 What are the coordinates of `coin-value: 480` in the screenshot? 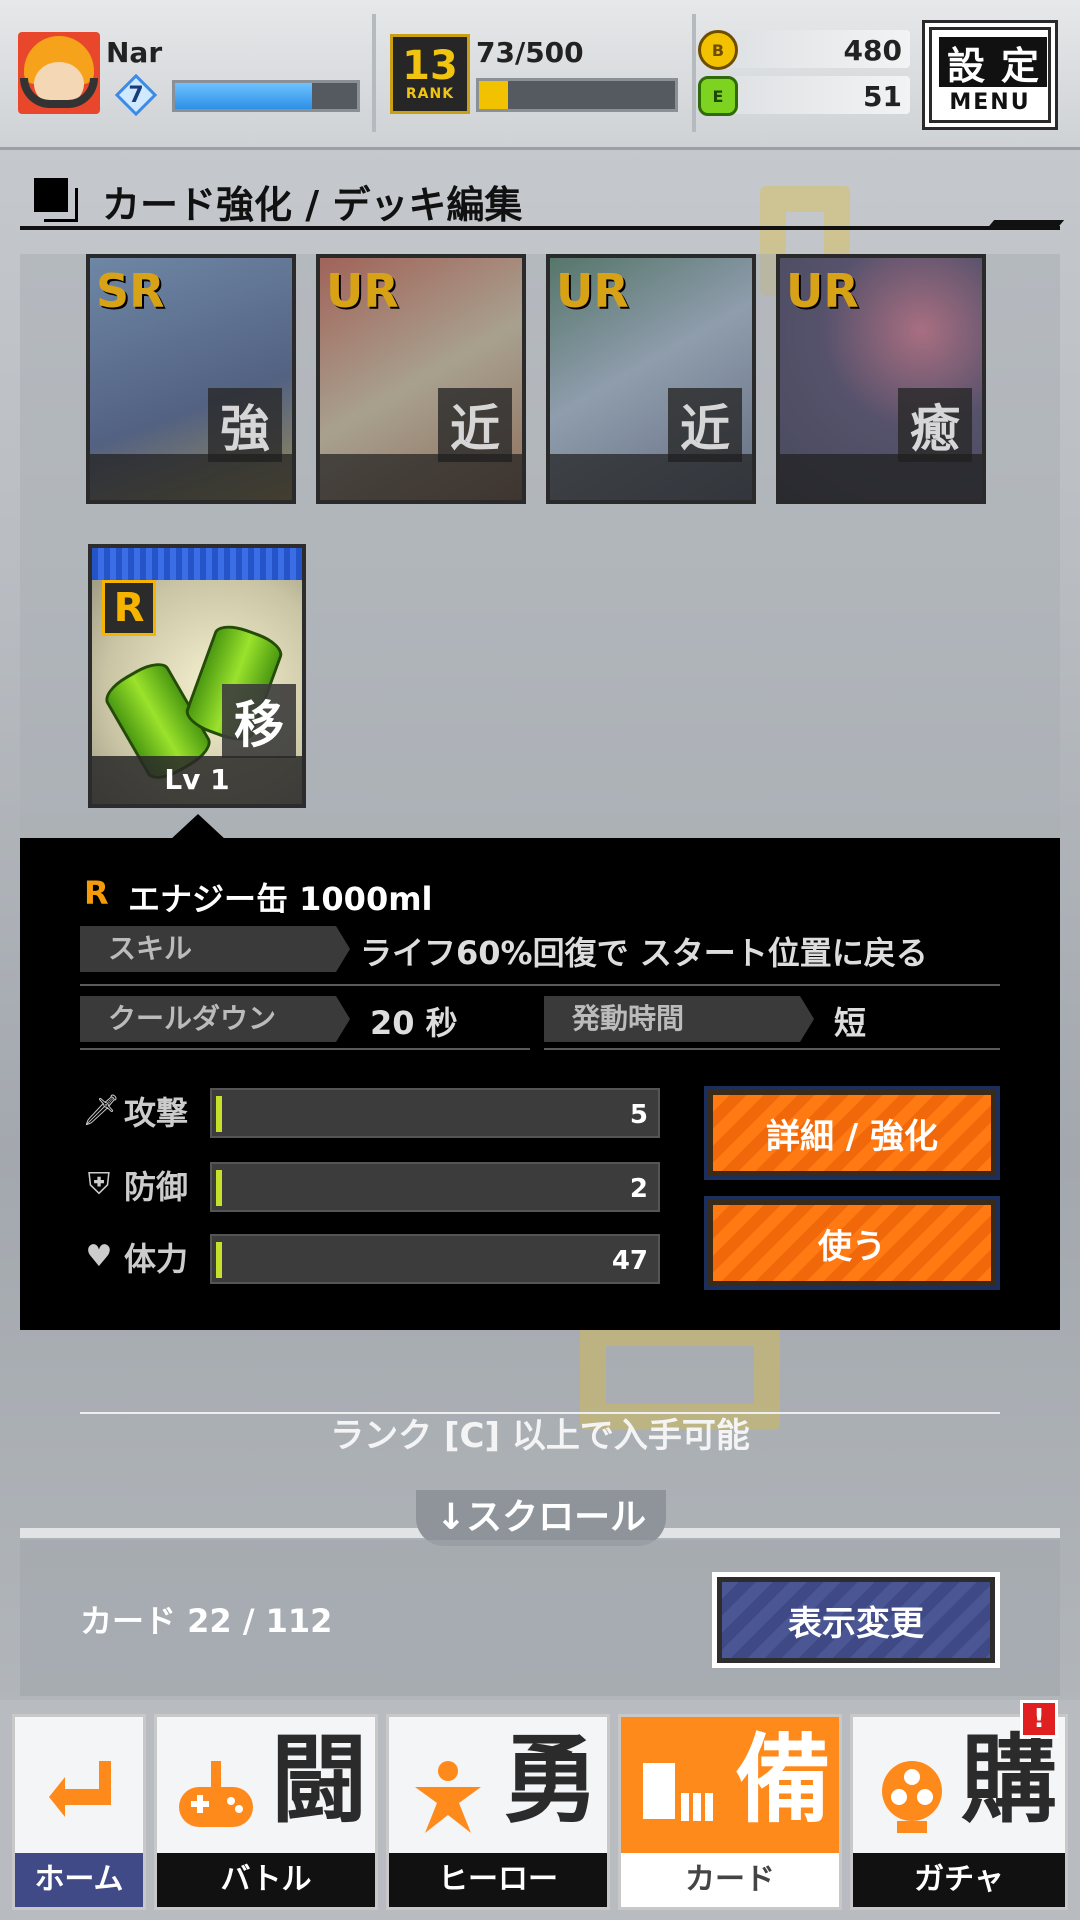 It's located at (872, 50).